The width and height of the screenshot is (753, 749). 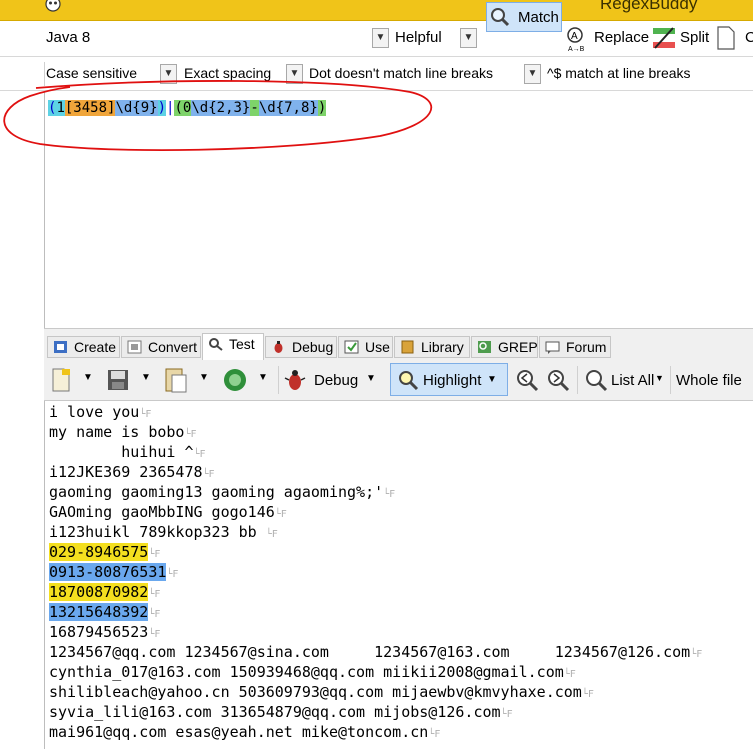 What do you see at coordinates (108, 572) in the screenshot?
I see `match-highlight: 0913-80876531` at bounding box center [108, 572].